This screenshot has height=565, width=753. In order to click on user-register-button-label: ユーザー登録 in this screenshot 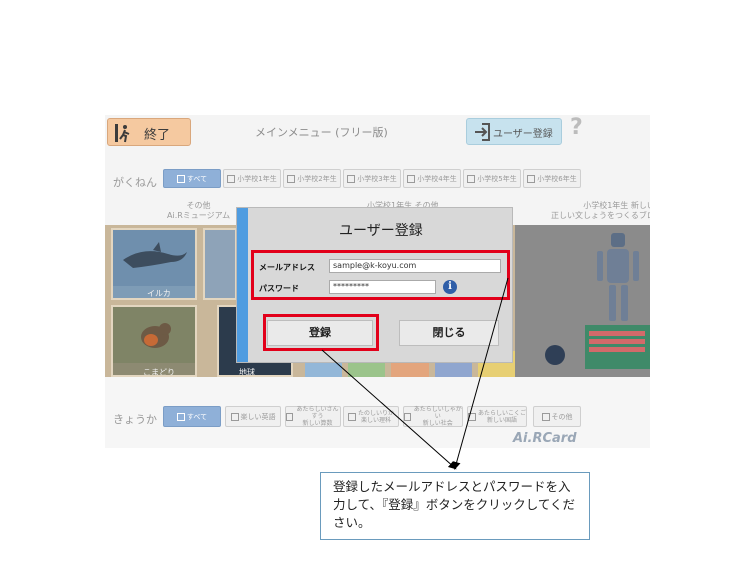, I will do `click(523, 134)`.